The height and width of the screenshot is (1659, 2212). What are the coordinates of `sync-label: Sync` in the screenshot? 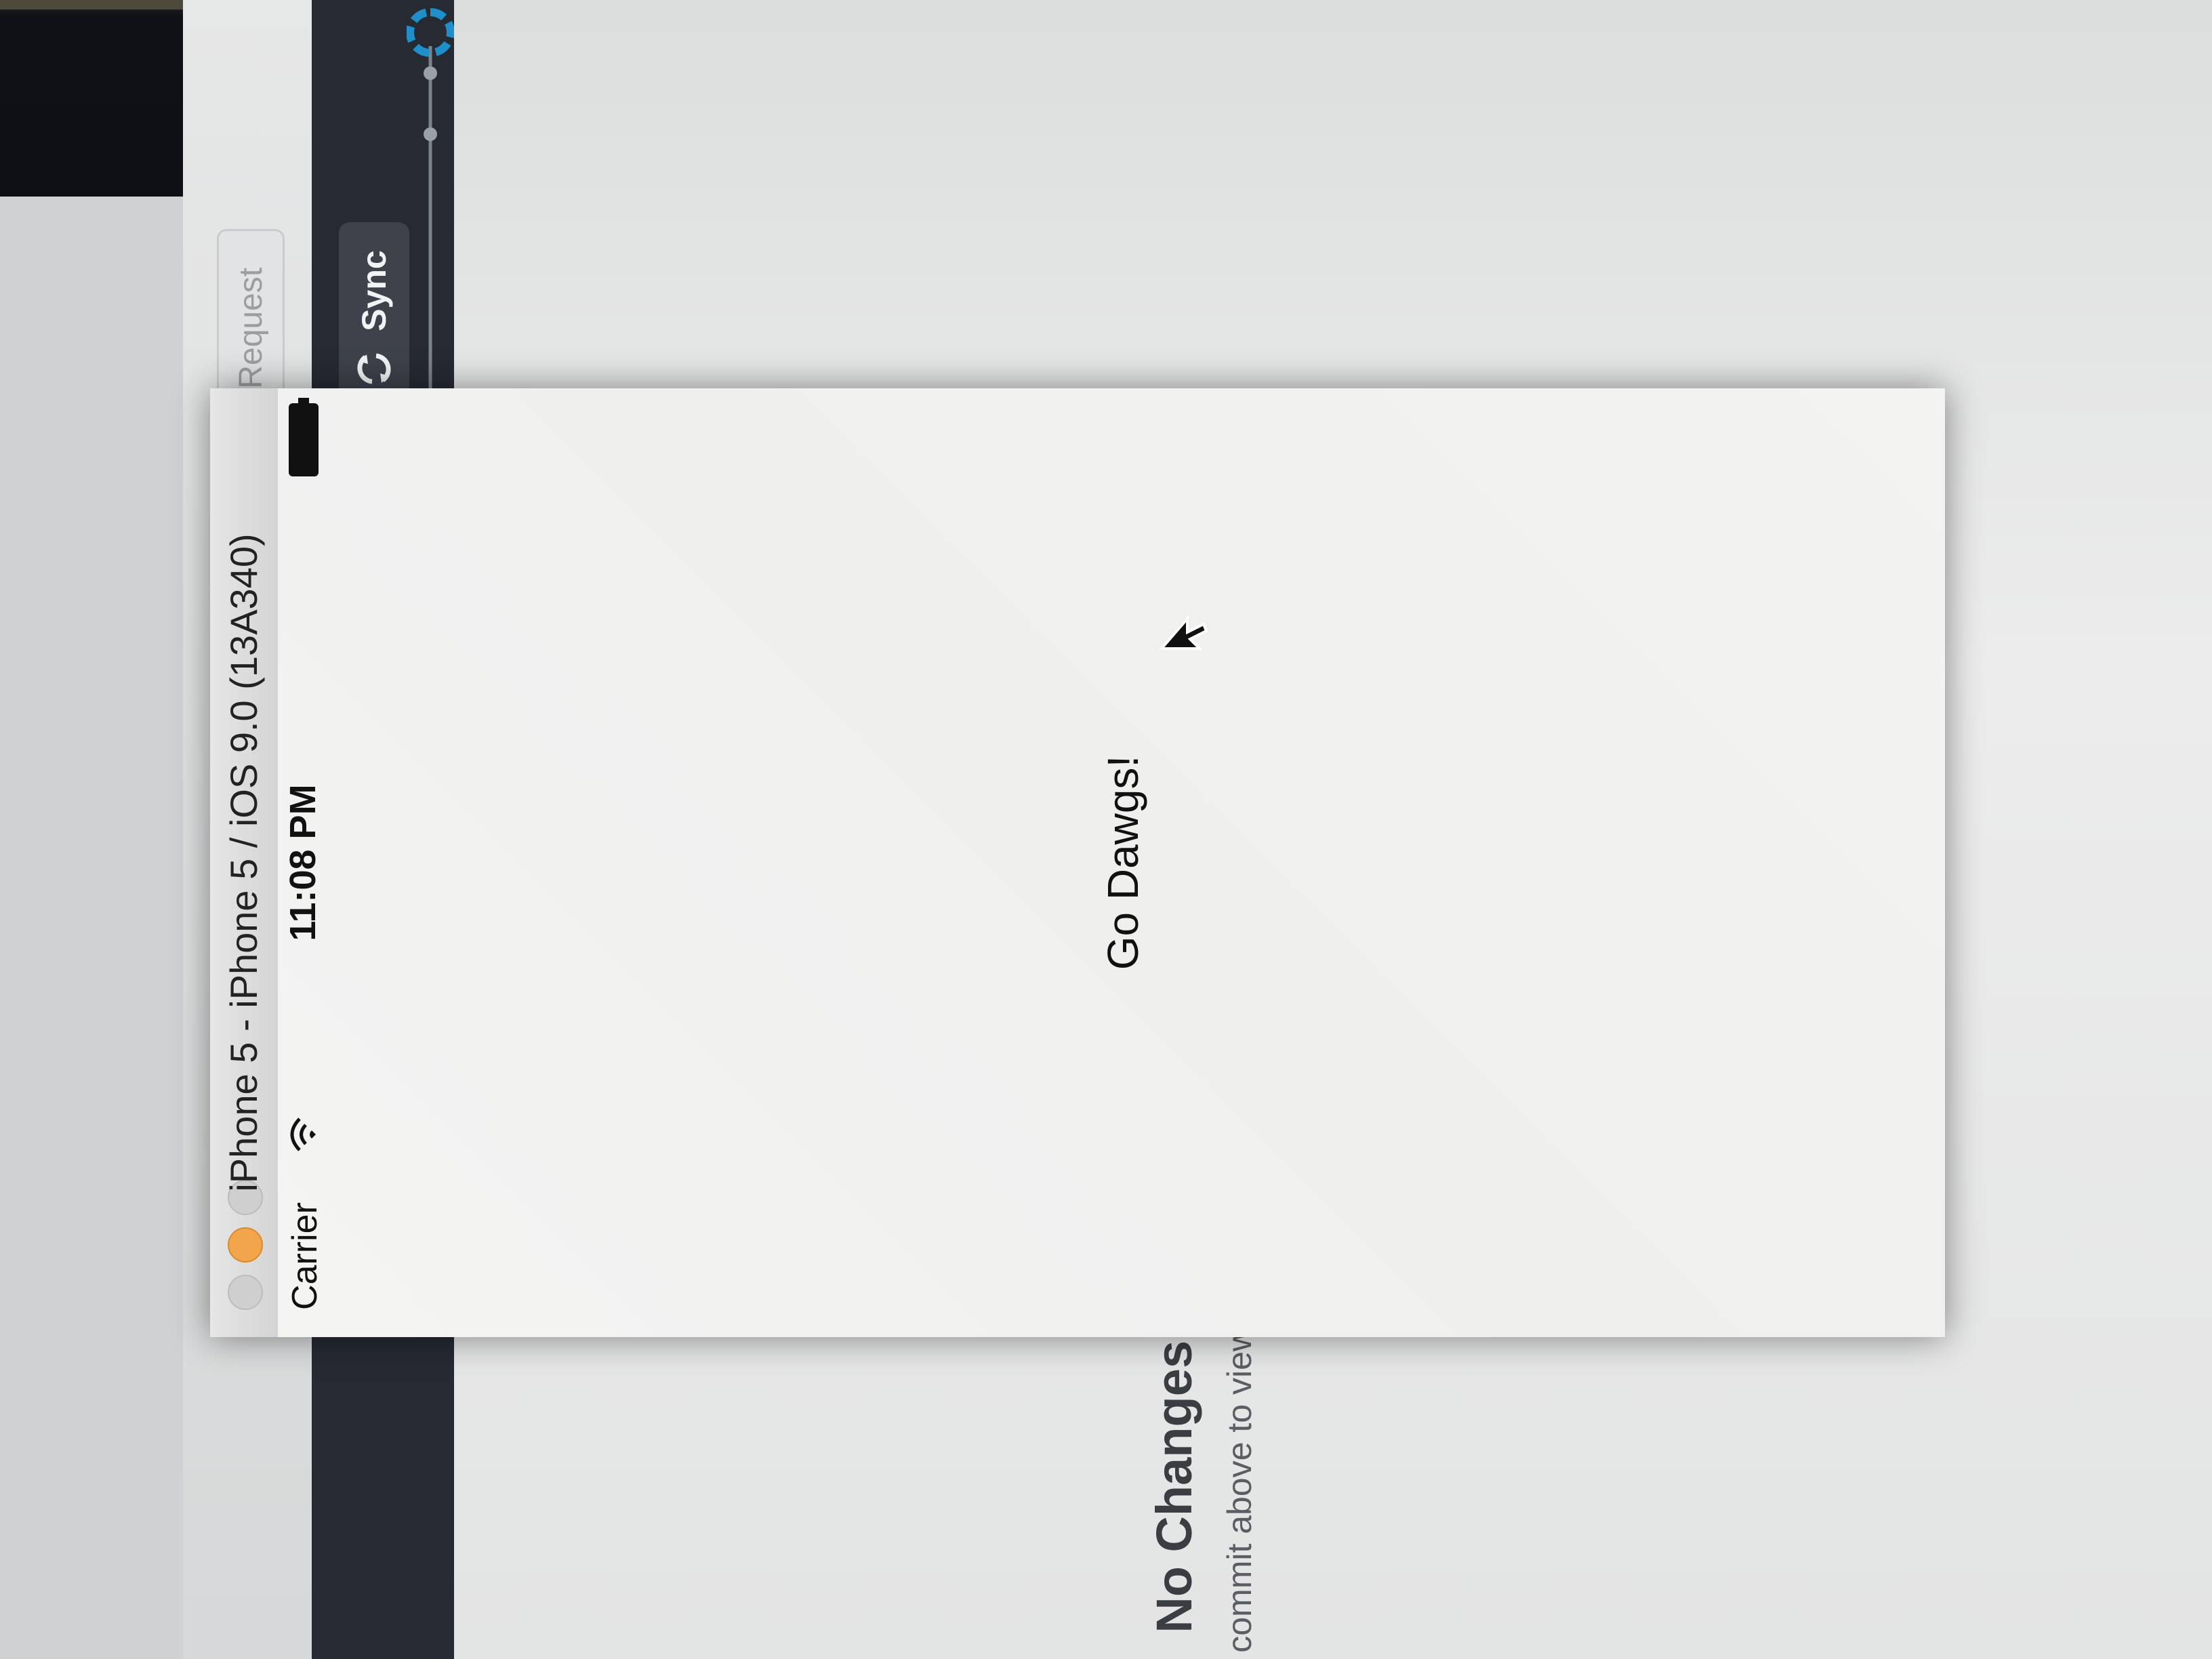 It's located at (374, 290).